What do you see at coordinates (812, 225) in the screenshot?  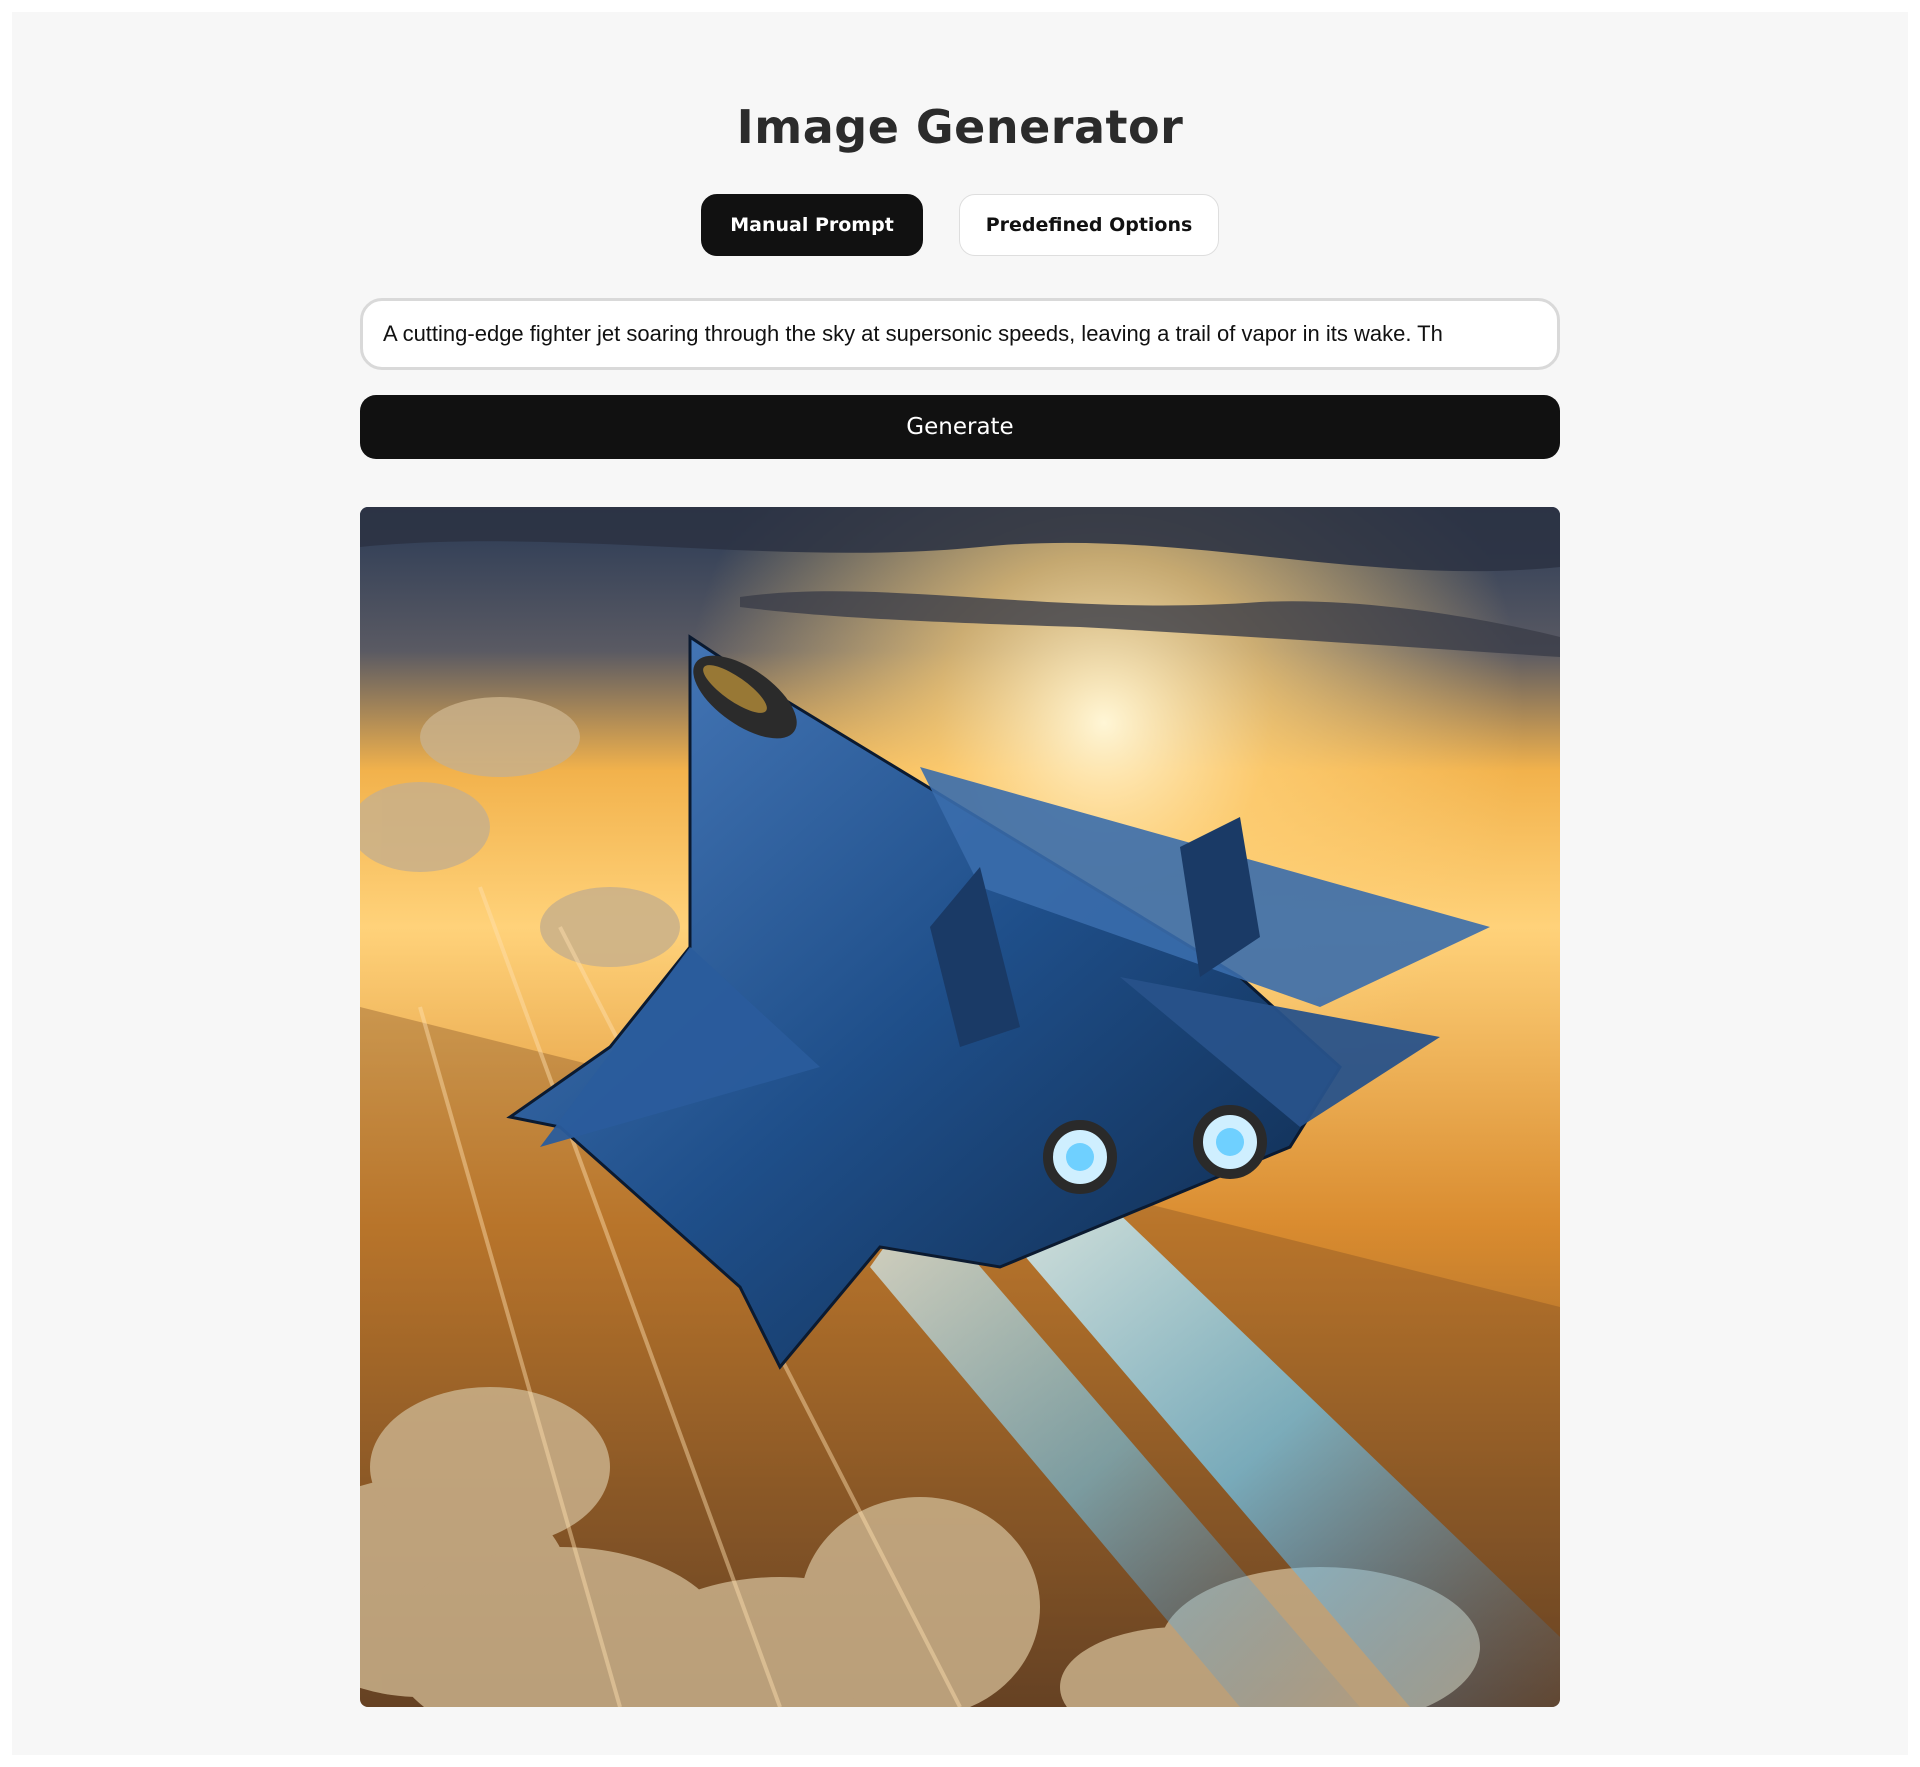 I see `tab-manual-prompt: Manual Prompt` at bounding box center [812, 225].